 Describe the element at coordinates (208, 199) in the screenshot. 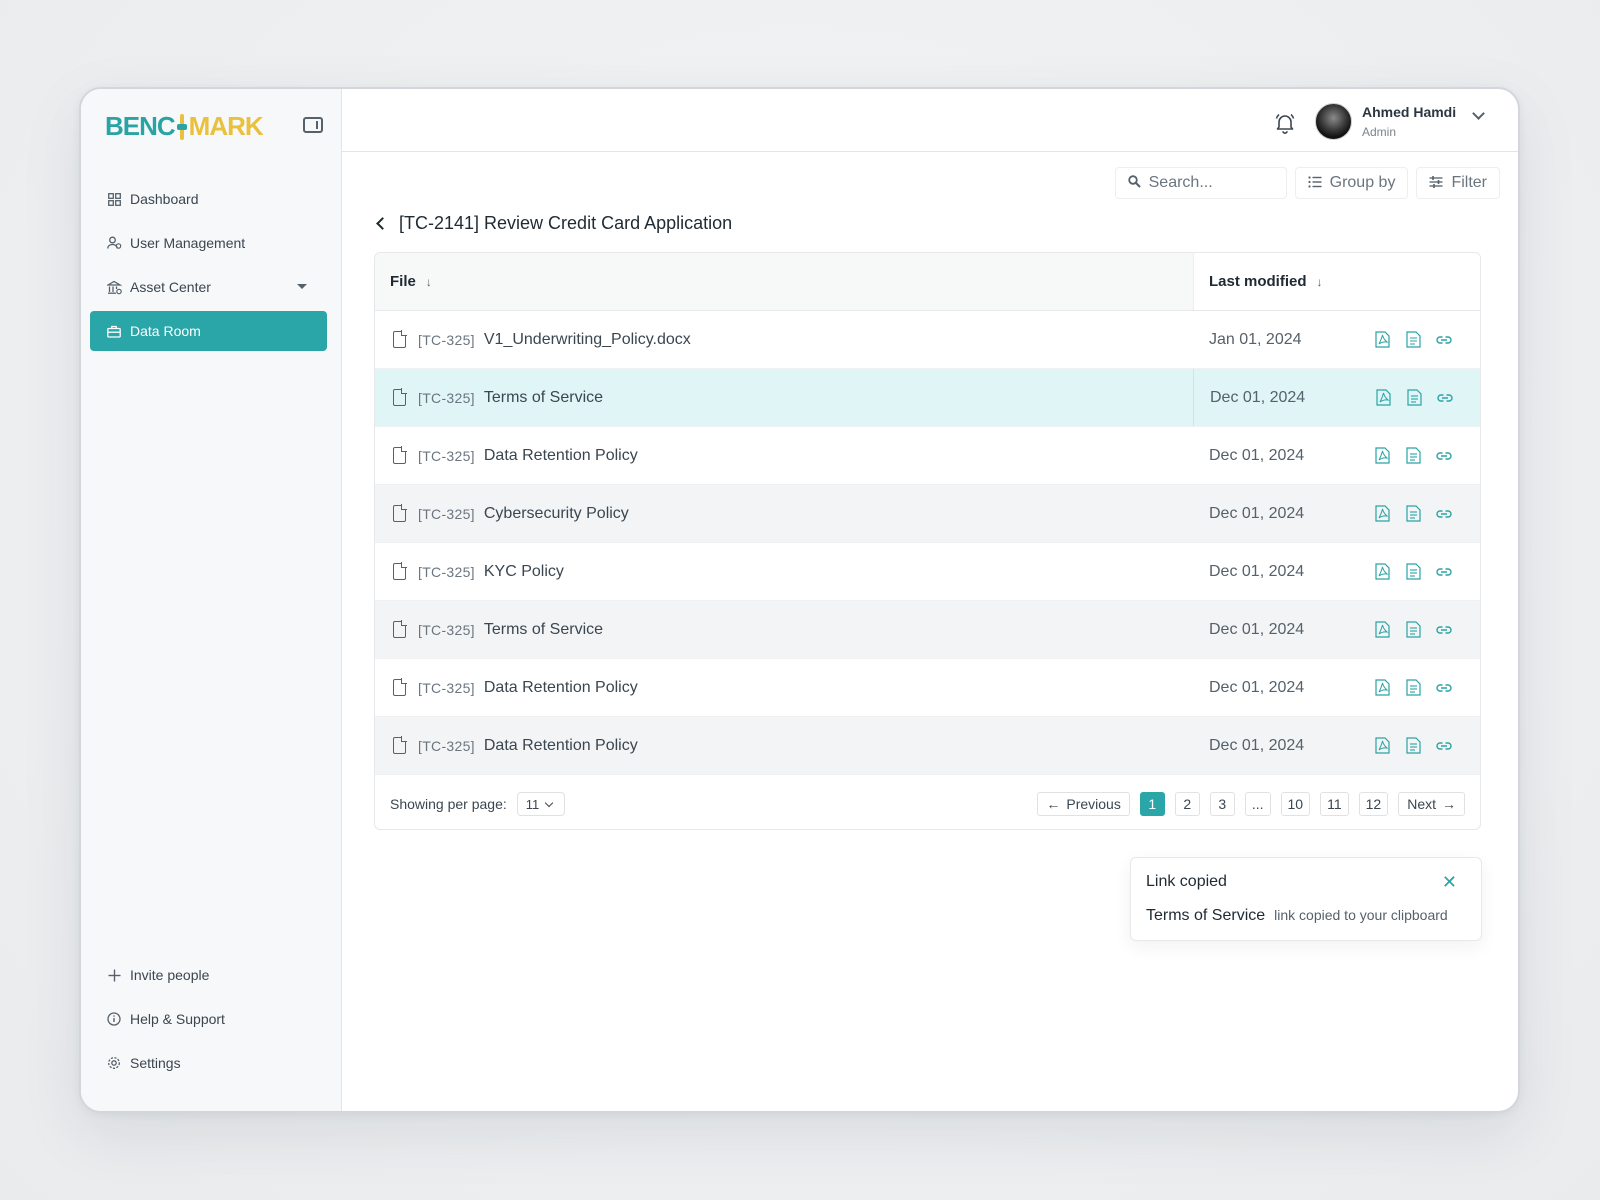

I see `sidebar-item-dashboard: Dashboard` at that location.